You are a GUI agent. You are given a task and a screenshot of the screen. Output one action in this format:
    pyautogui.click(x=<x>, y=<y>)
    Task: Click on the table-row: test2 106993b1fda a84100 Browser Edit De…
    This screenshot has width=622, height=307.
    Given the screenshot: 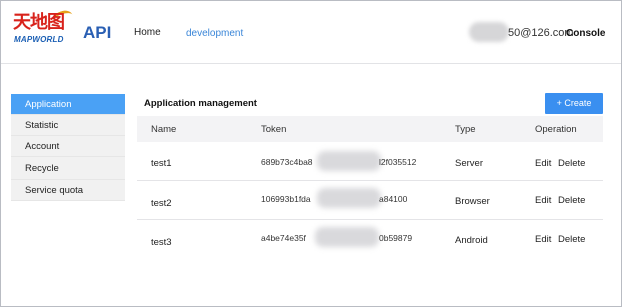 What is the action you would take?
    pyautogui.click(x=370, y=200)
    